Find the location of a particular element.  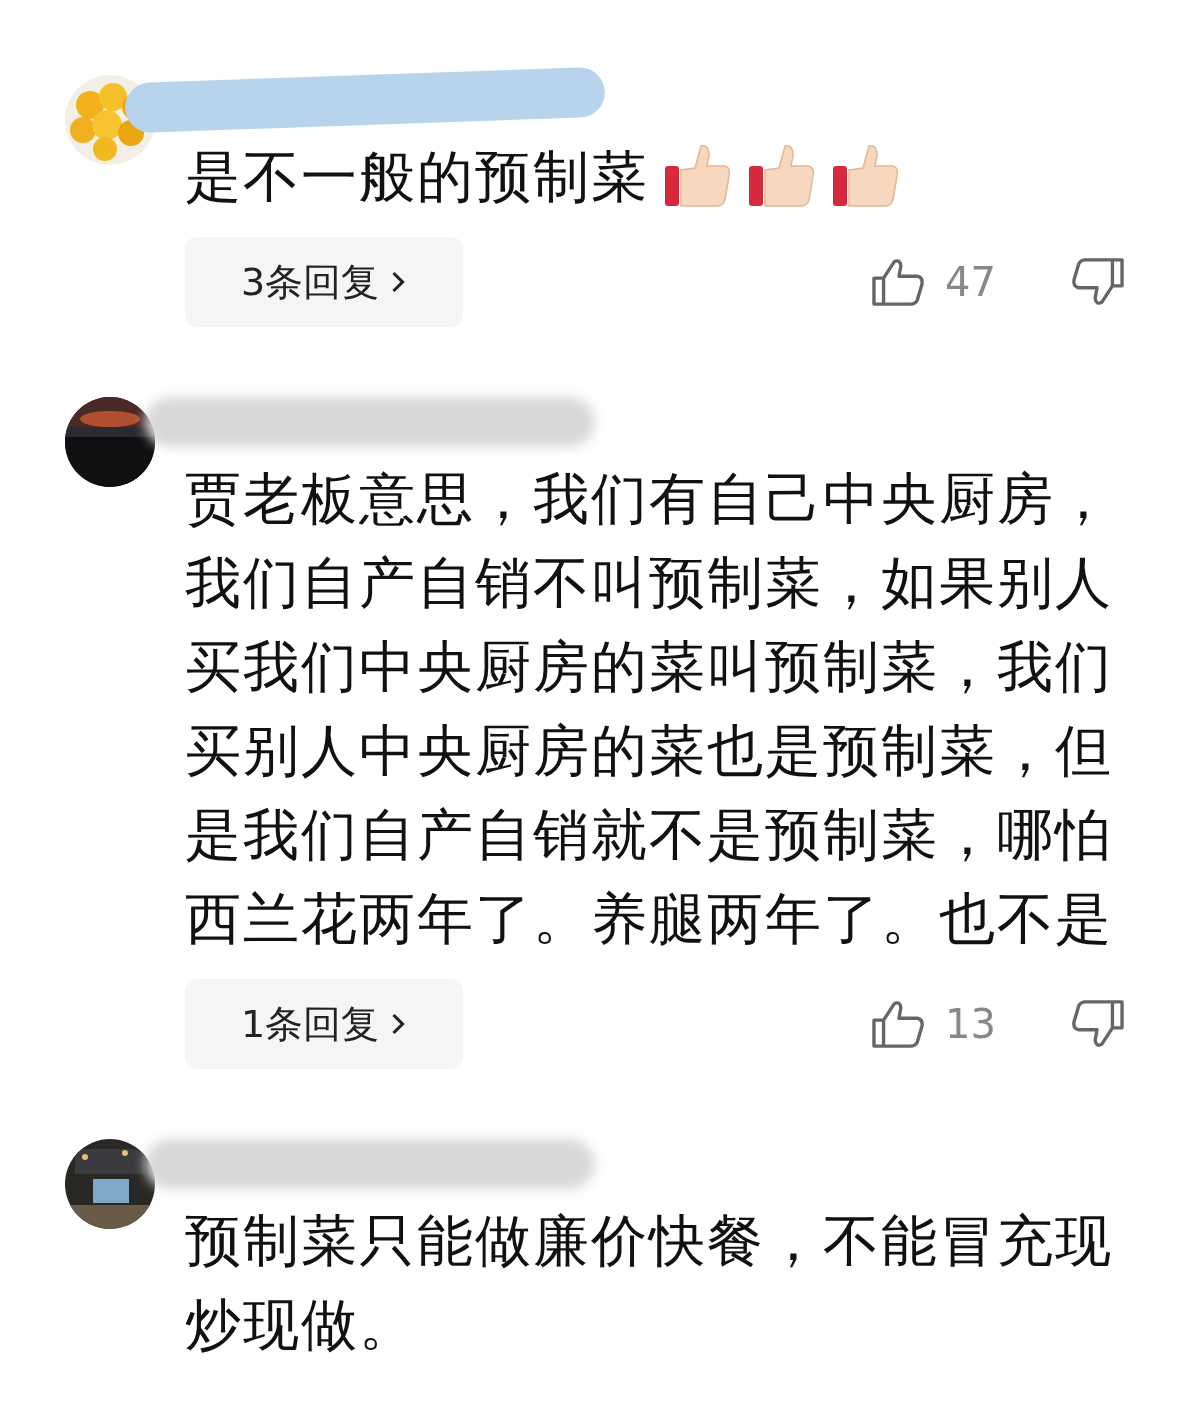

comment-text: 预制菜只能做廉价快餐，不能冒充现炒现做。 is located at coordinates (649, 1283).